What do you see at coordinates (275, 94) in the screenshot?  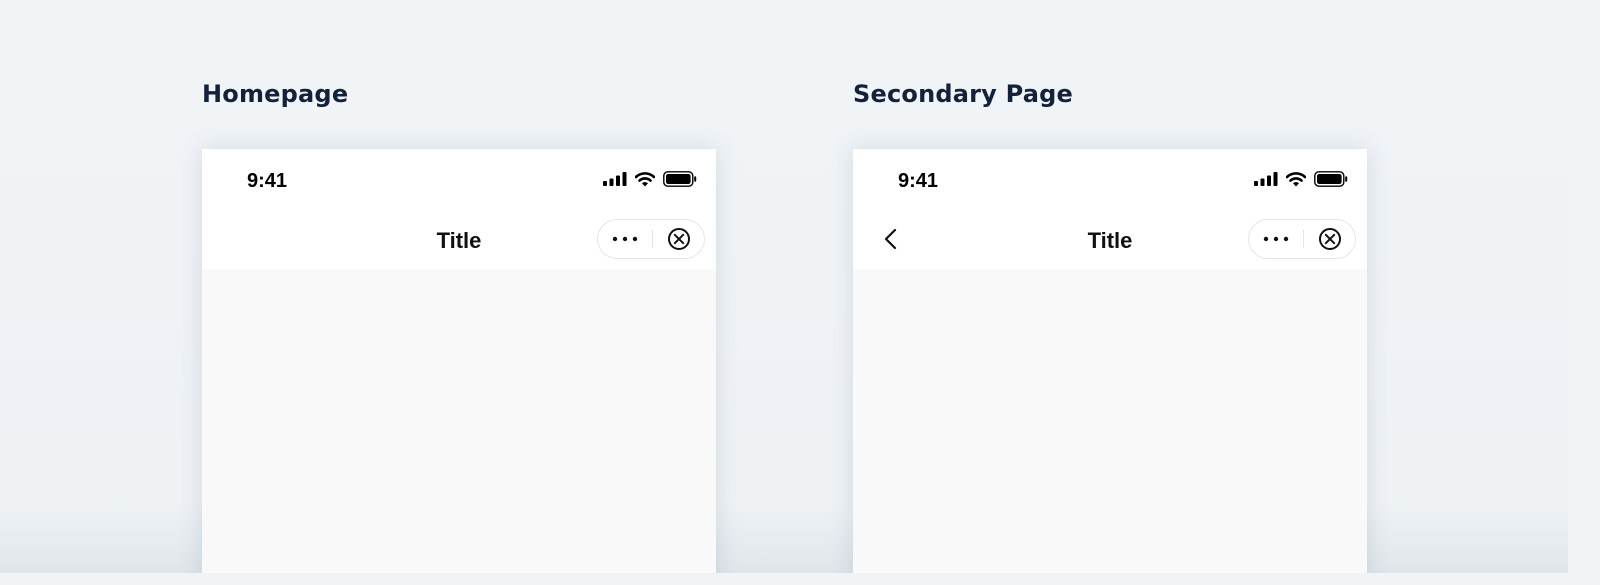 I see `homepage-heading: Homepage` at bounding box center [275, 94].